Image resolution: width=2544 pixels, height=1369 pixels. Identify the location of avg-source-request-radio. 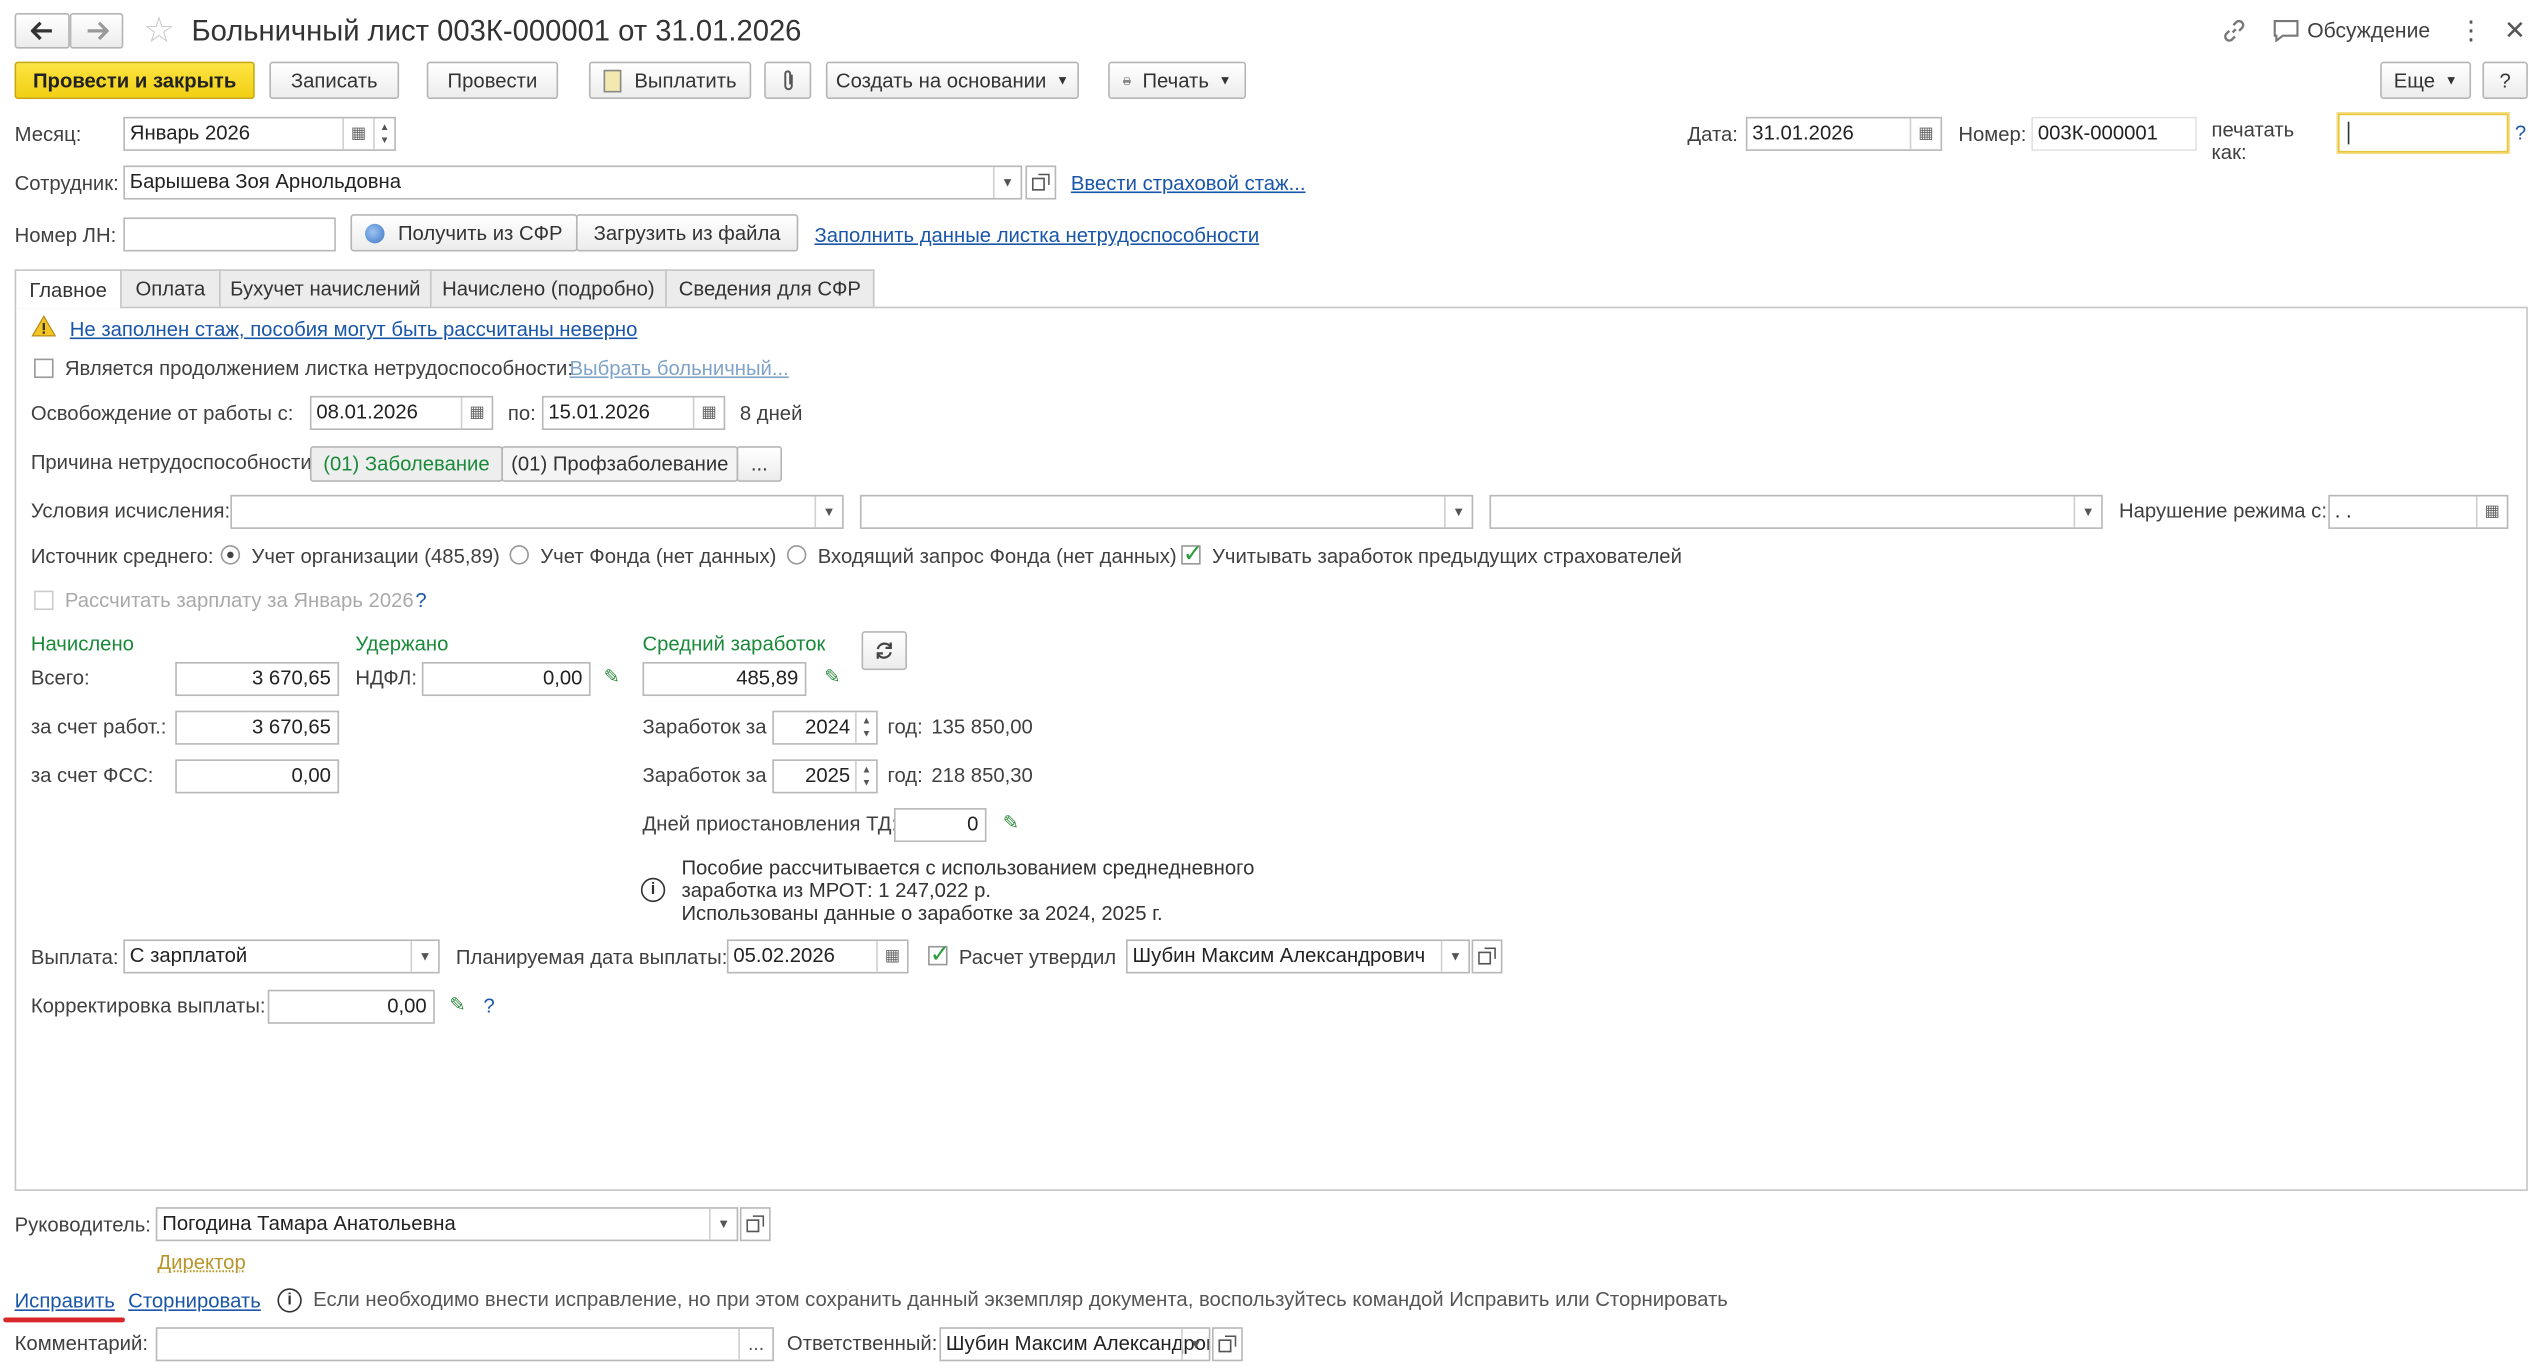
(796, 555).